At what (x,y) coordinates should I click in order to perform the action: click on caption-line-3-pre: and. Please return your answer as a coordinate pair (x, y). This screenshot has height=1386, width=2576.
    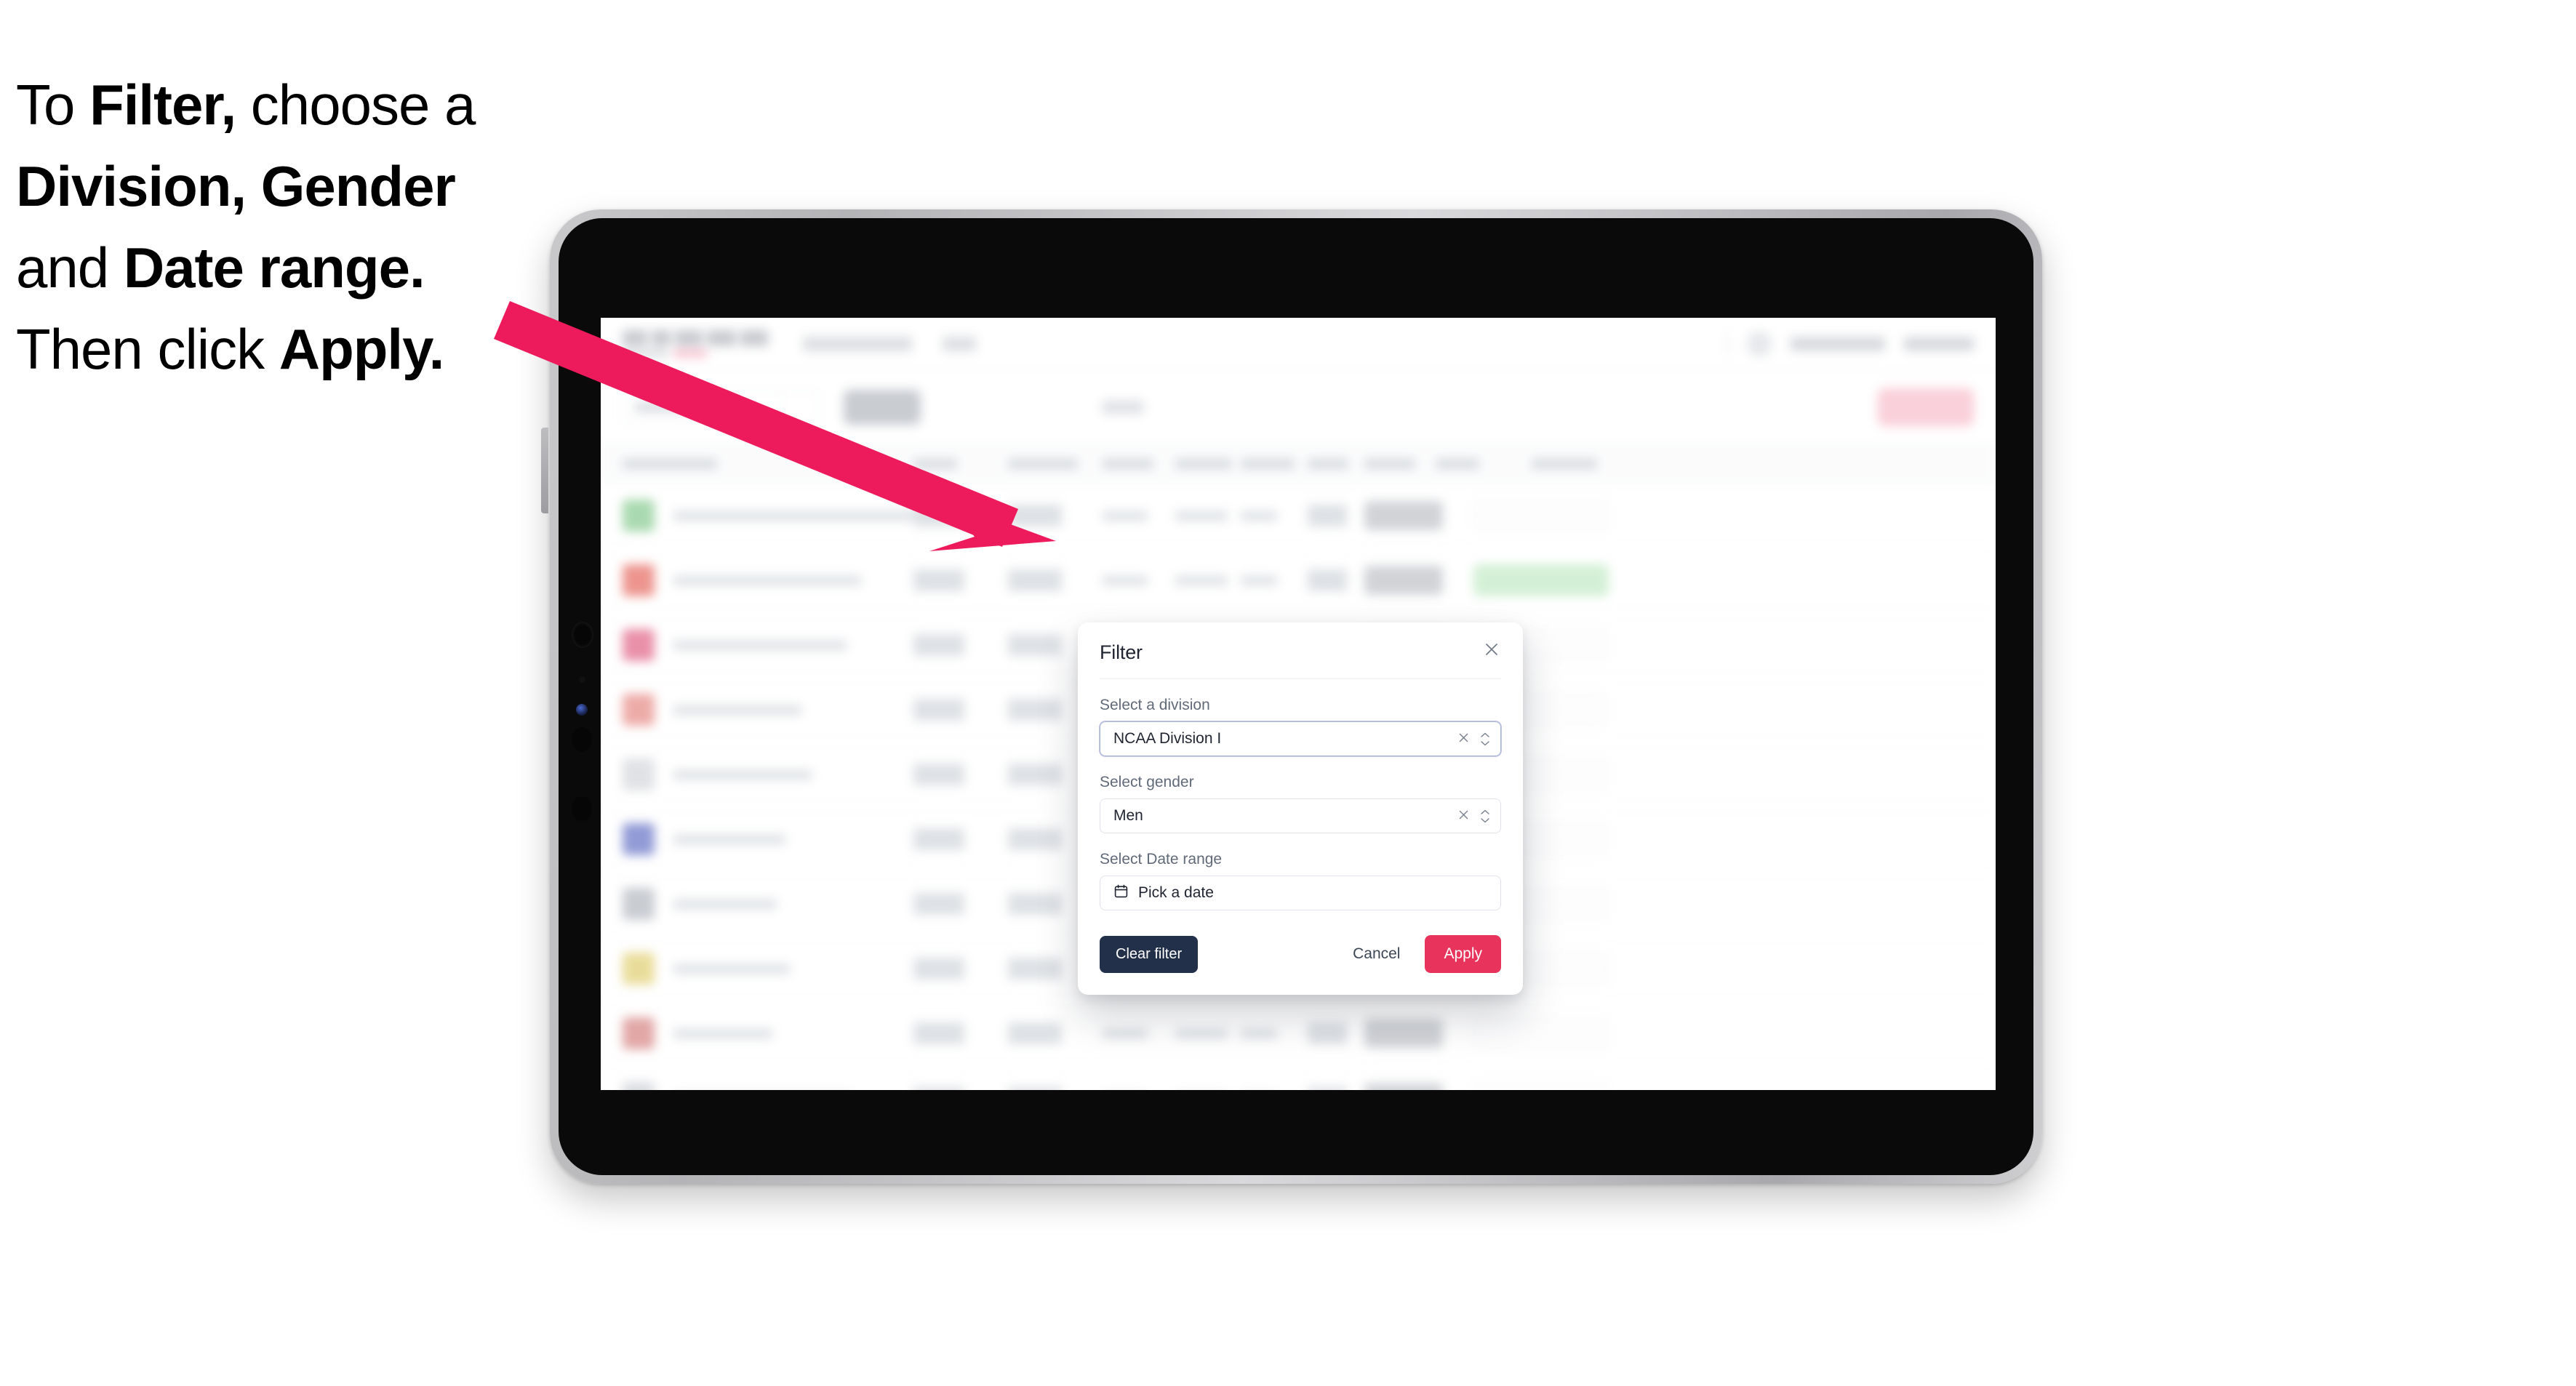
    Looking at the image, I should click on (70, 268).